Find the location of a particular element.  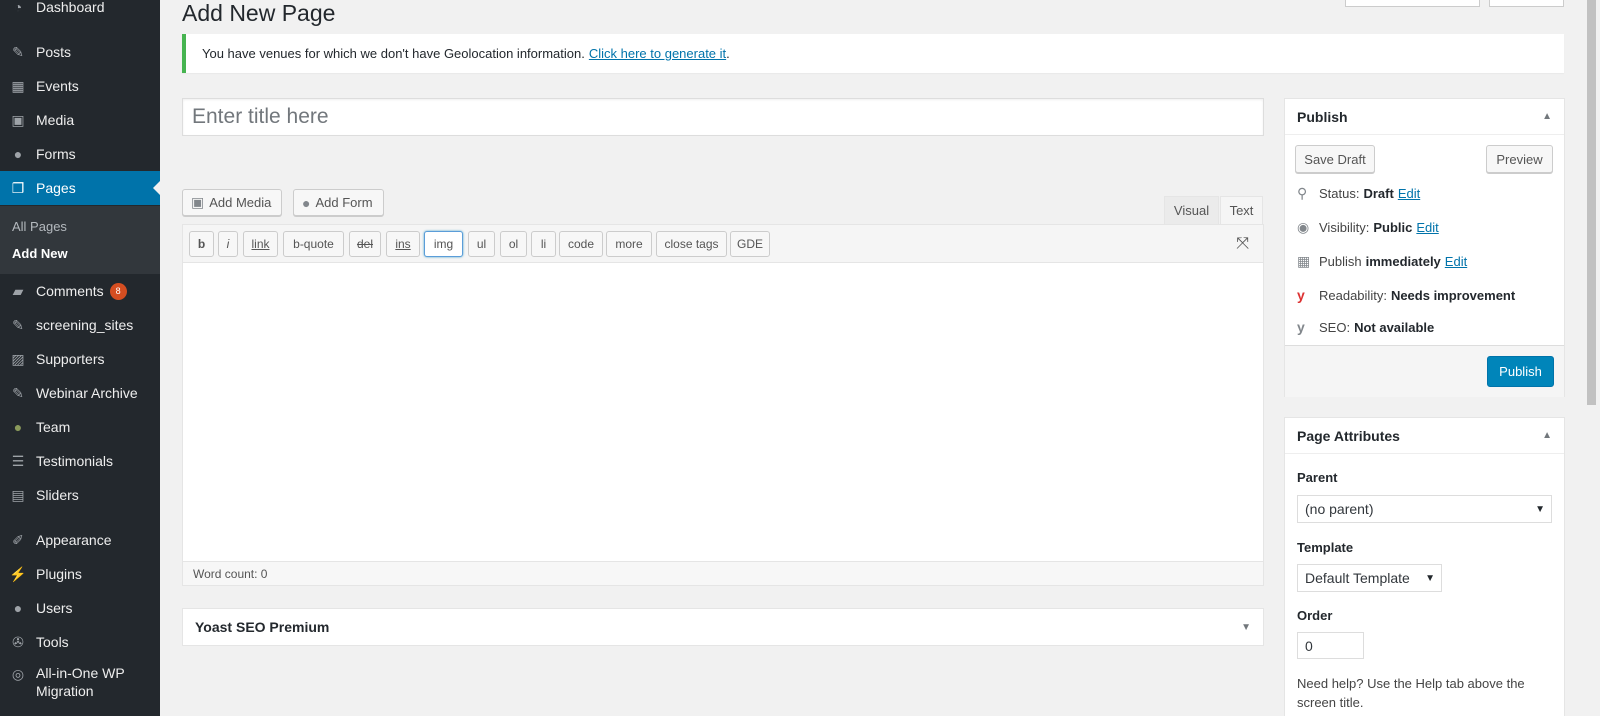

yoast-seo-metabox: Yoast SEO Premium ▼ is located at coordinates (723, 627).